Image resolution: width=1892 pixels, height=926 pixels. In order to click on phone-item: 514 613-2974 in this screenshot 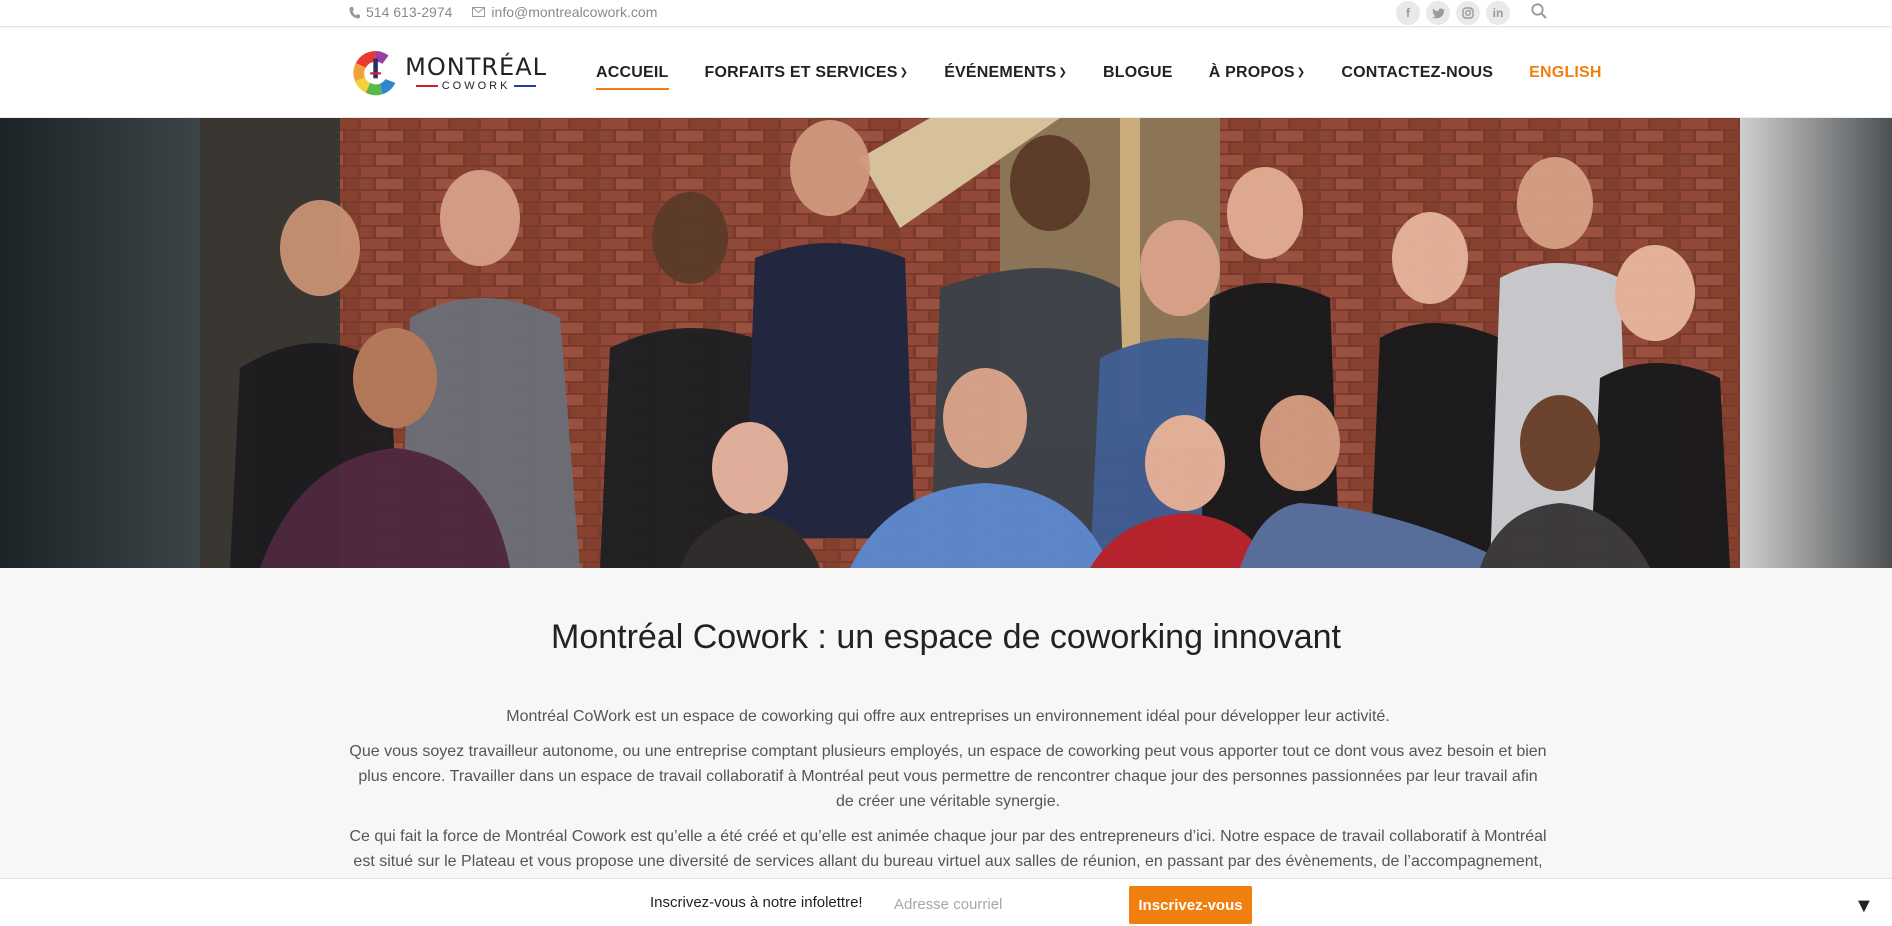, I will do `click(400, 12)`.